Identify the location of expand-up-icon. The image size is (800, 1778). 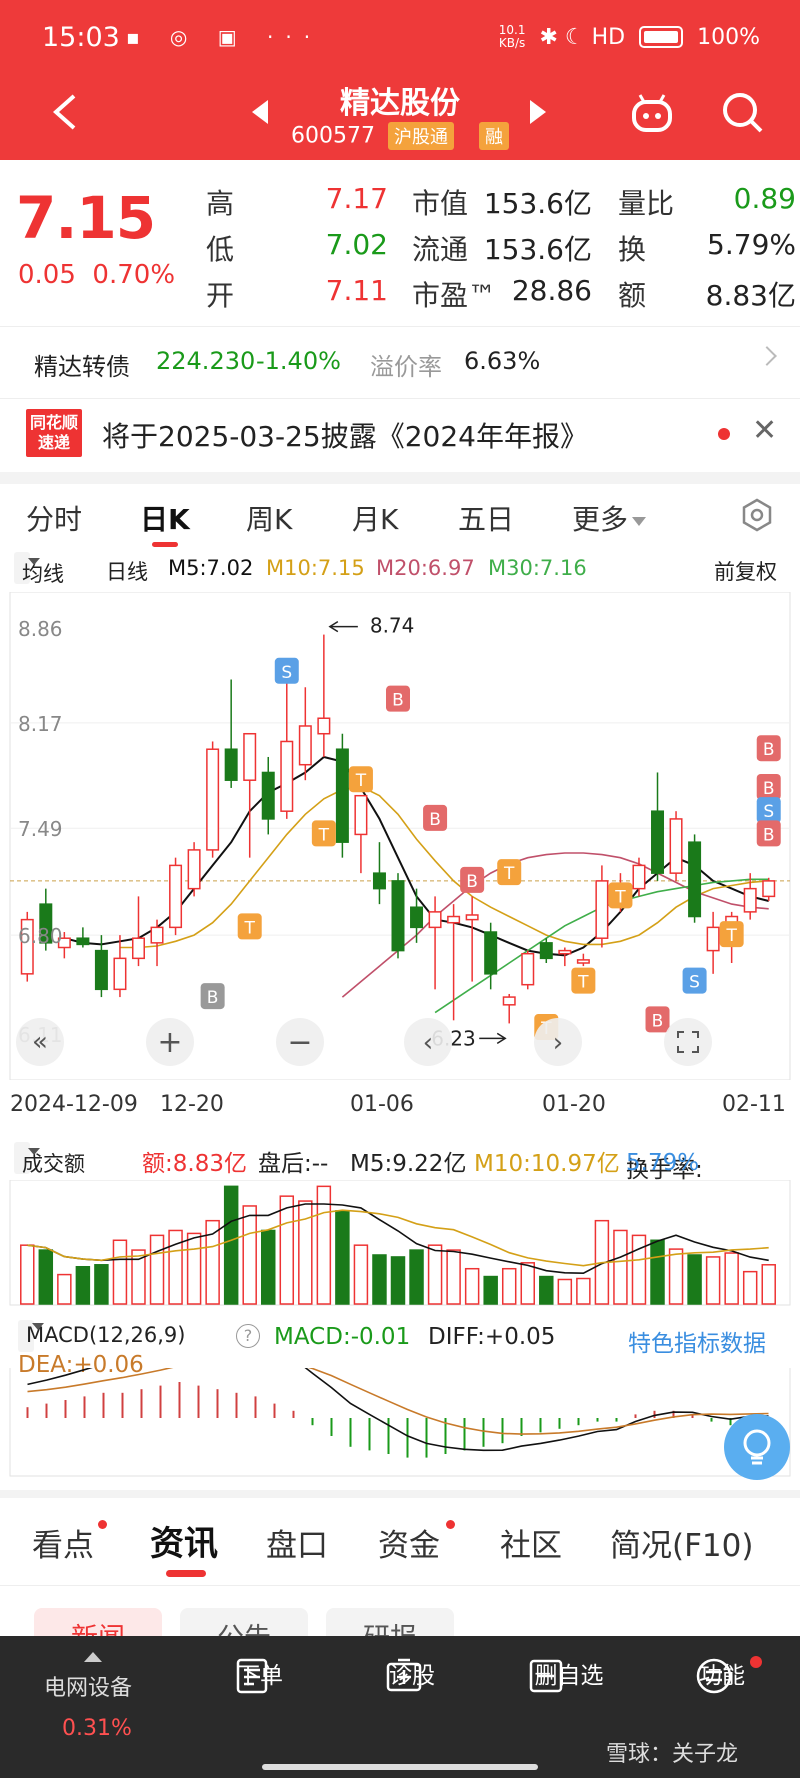
(93, 1657).